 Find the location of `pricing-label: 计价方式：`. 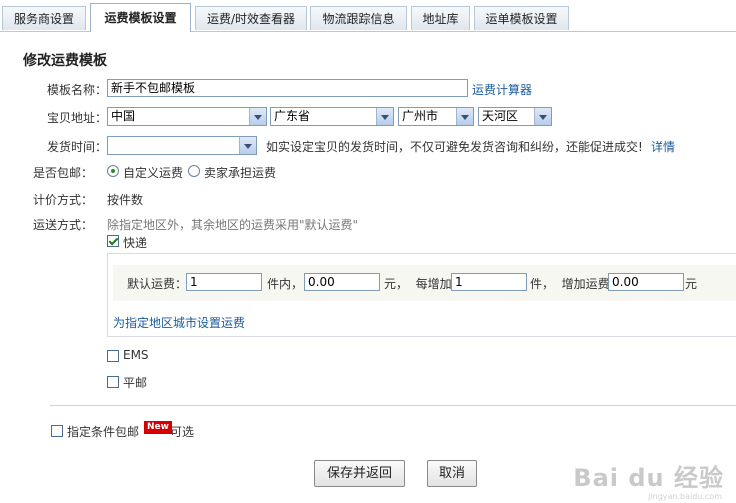

pricing-label: 计价方式： is located at coordinates (63, 200).